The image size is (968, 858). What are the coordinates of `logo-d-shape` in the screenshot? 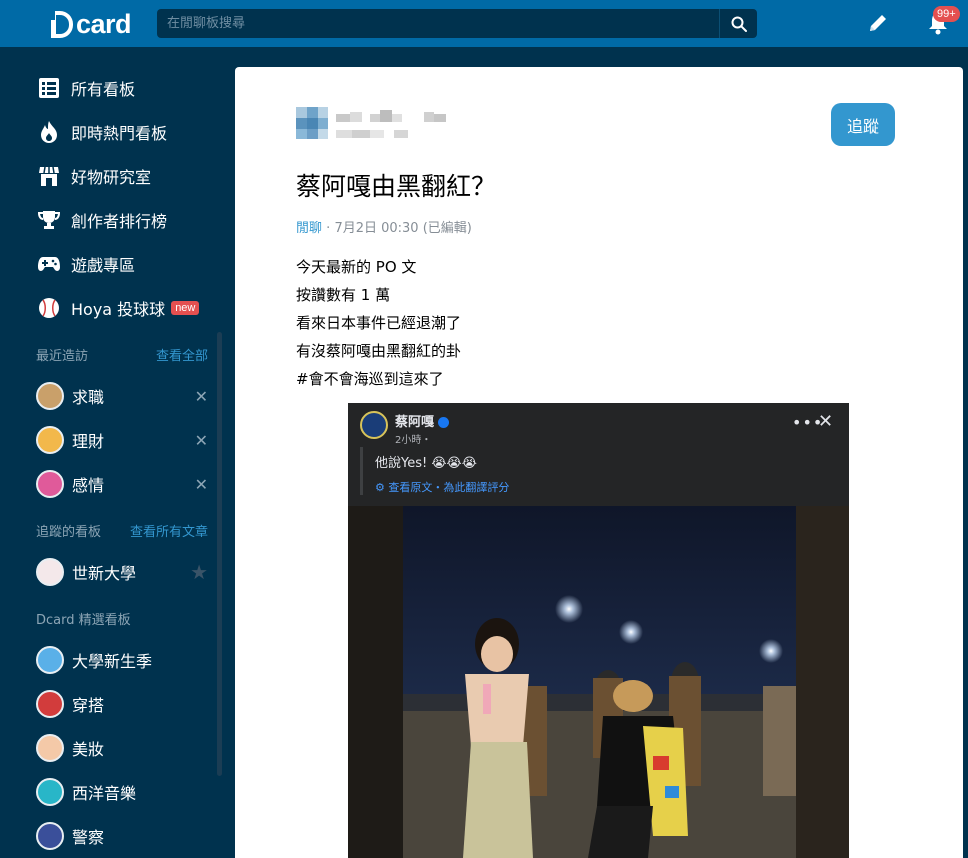 It's located at (60, 24).